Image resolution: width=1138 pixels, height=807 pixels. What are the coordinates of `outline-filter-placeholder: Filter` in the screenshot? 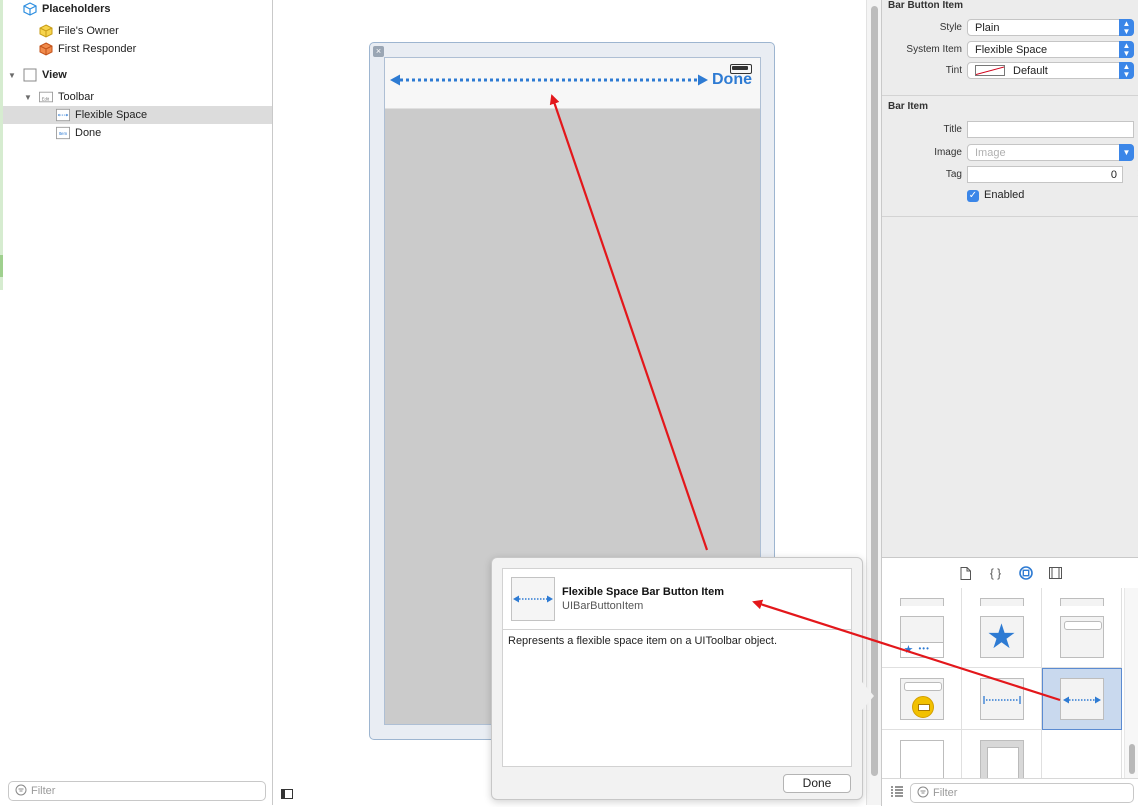 It's located at (43, 791).